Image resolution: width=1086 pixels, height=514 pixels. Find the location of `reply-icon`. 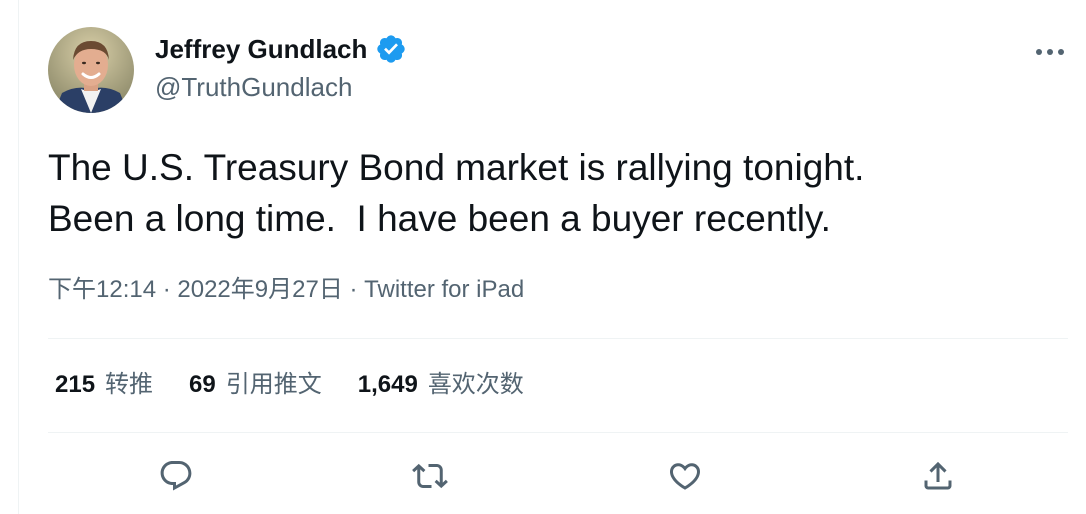

reply-icon is located at coordinates (176, 476).